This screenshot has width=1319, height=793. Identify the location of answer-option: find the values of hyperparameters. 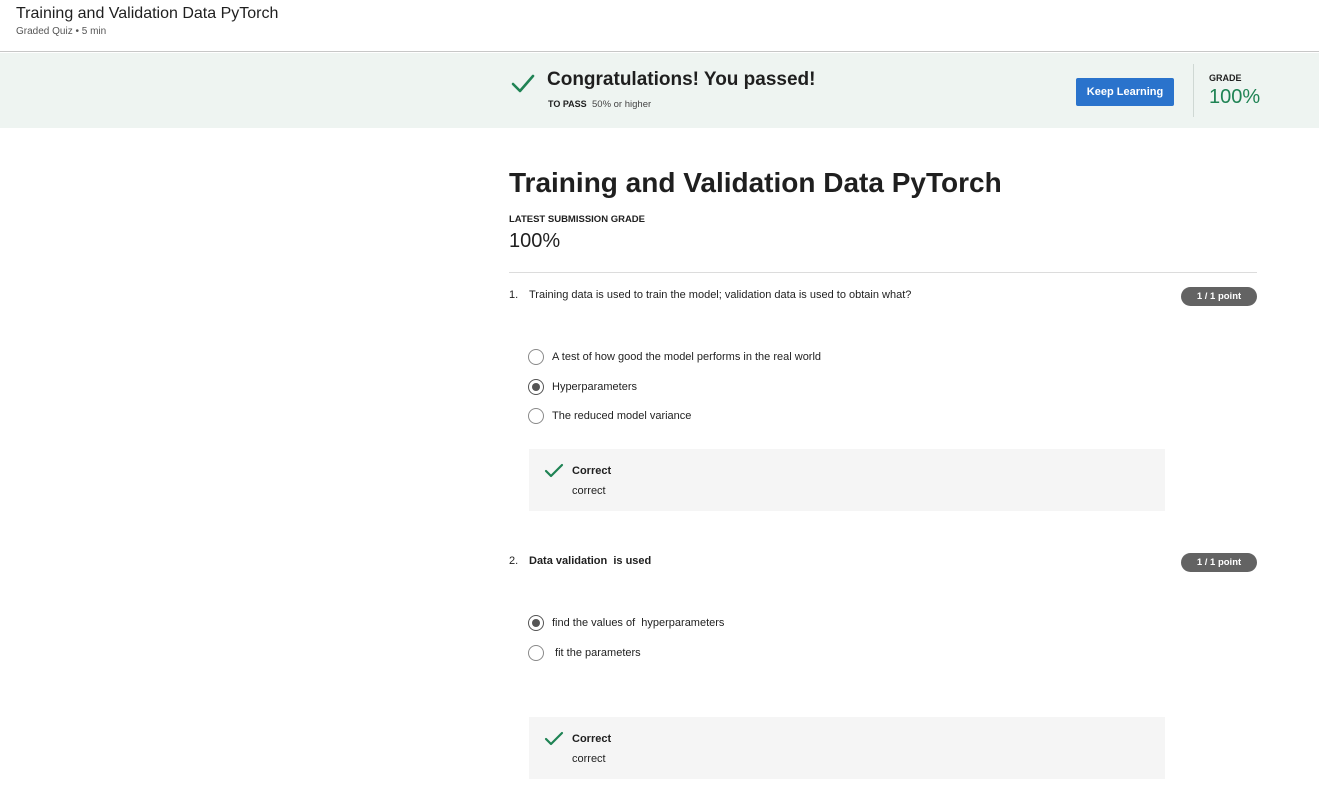
(626, 623).